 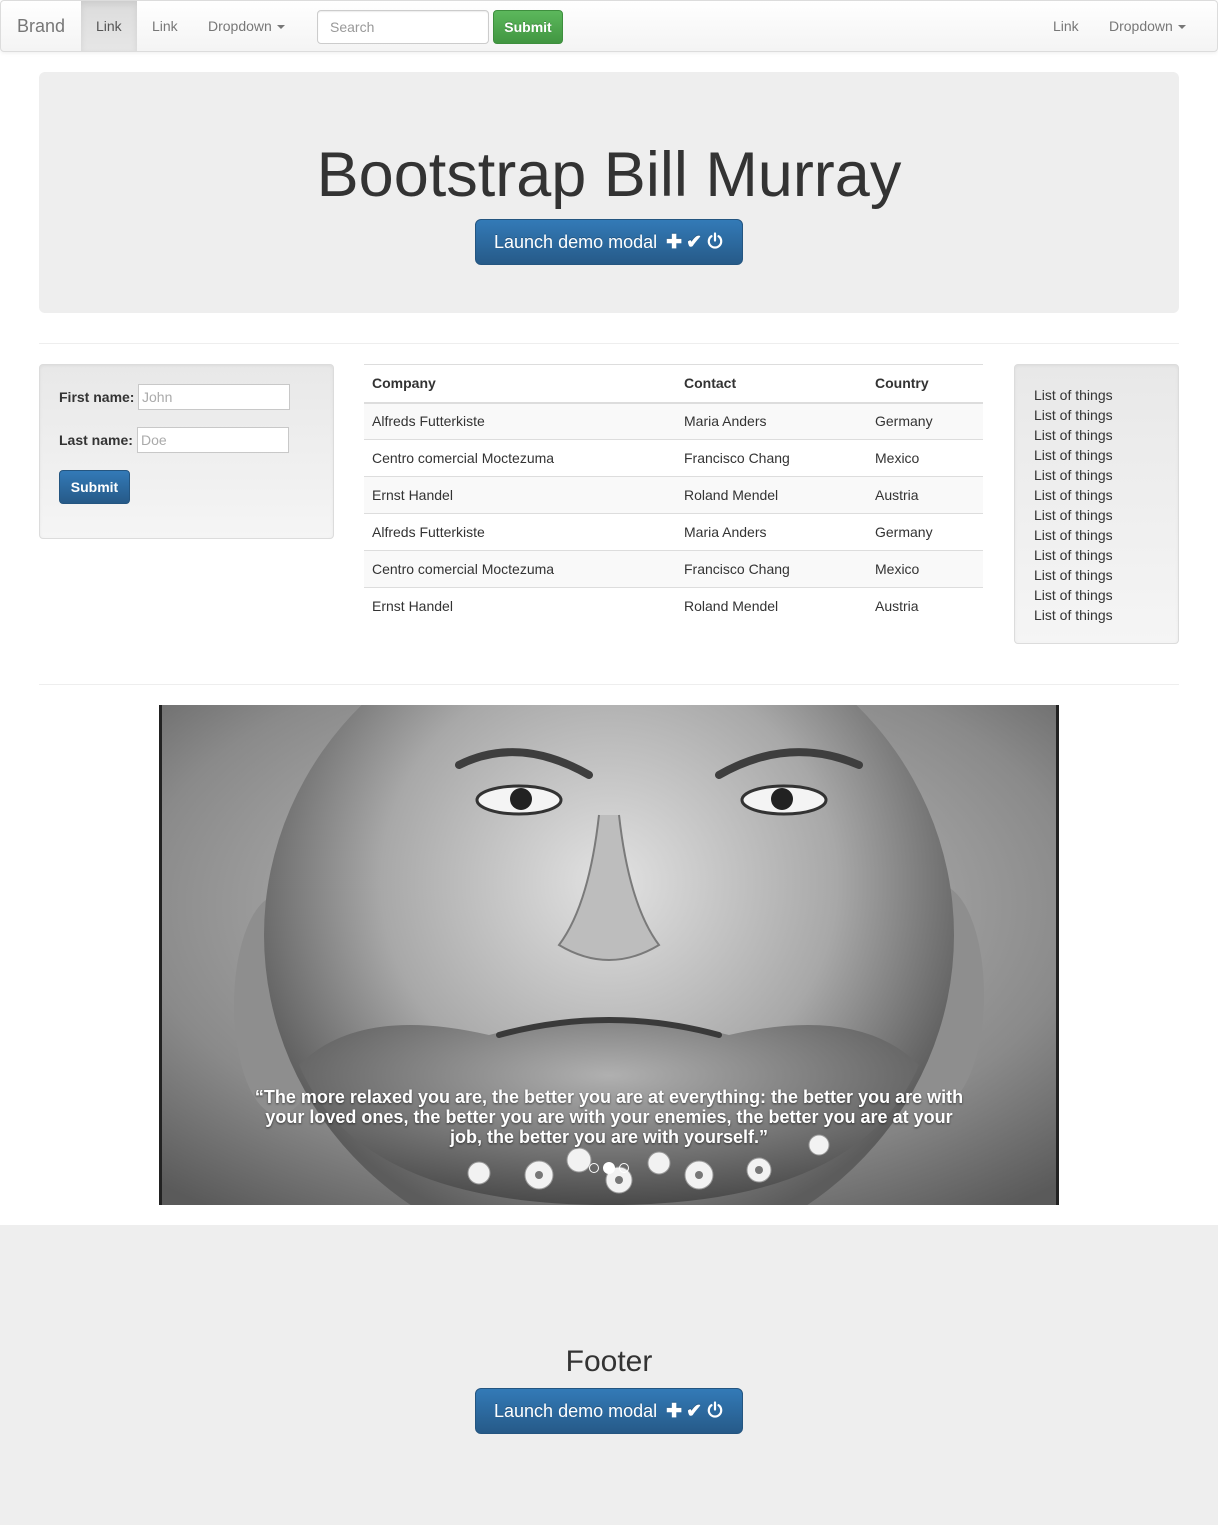 What do you see at coordinates (528, 27) in the screenshot?
I see `navbar-submit-button: Submit` at bounding box center [528, 27].